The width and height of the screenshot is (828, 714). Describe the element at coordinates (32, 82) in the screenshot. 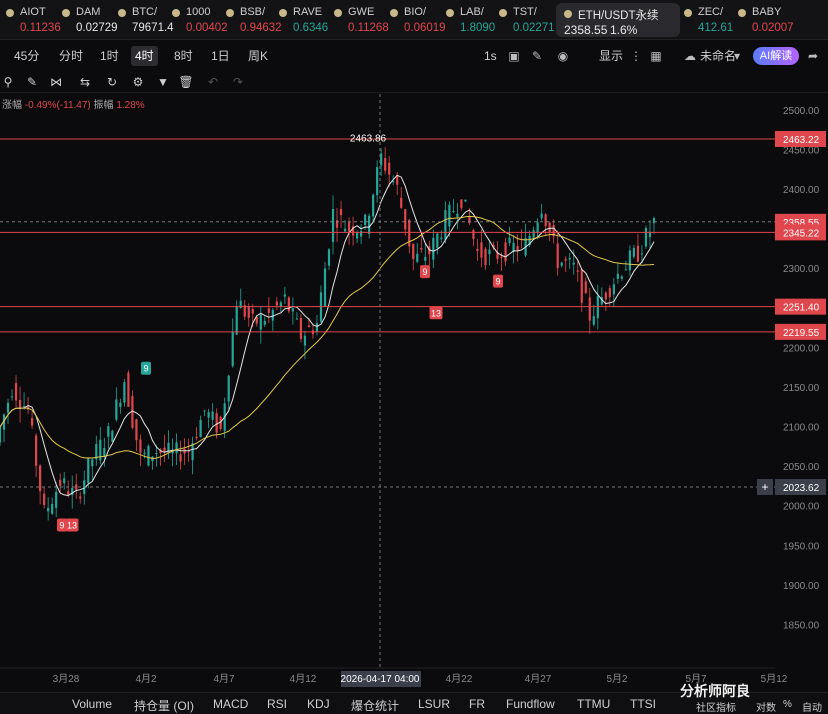

I see `pen-icon: ✎` at that location.